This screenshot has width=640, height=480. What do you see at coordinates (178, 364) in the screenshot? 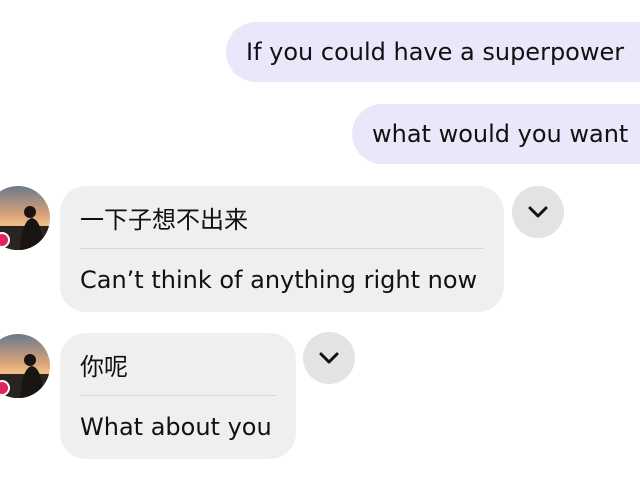
I see `original-text: 你呢` at bounding box center [178, 364].